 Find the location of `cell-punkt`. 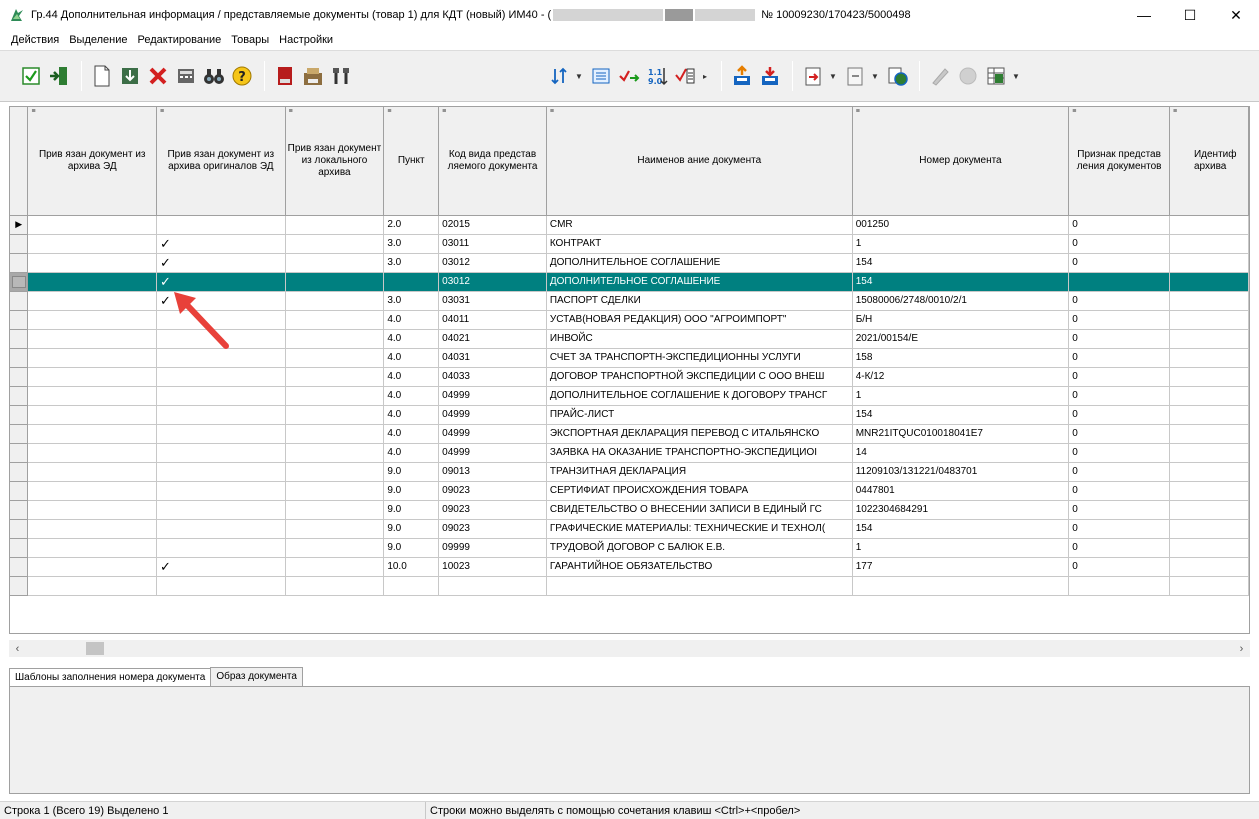

cell-punkt is located at coordinates (411, 586).